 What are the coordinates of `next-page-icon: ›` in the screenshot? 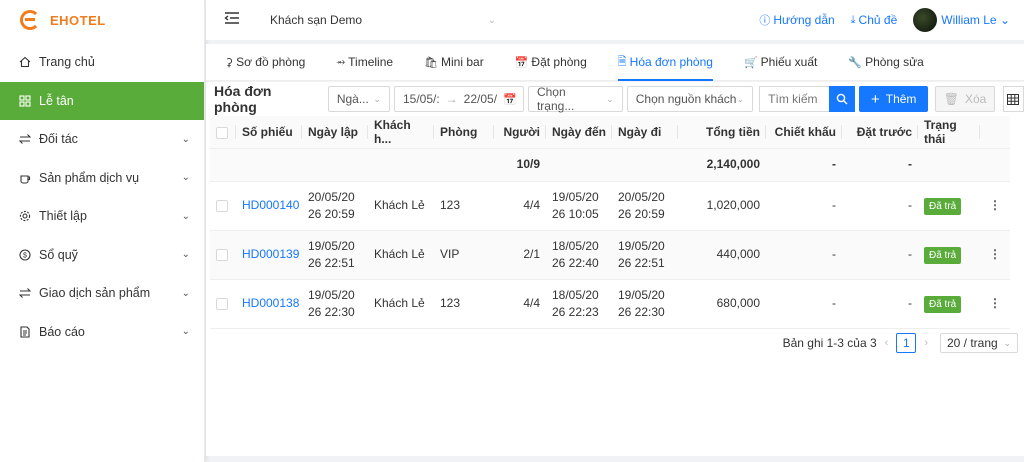 It's located at (926, 343).